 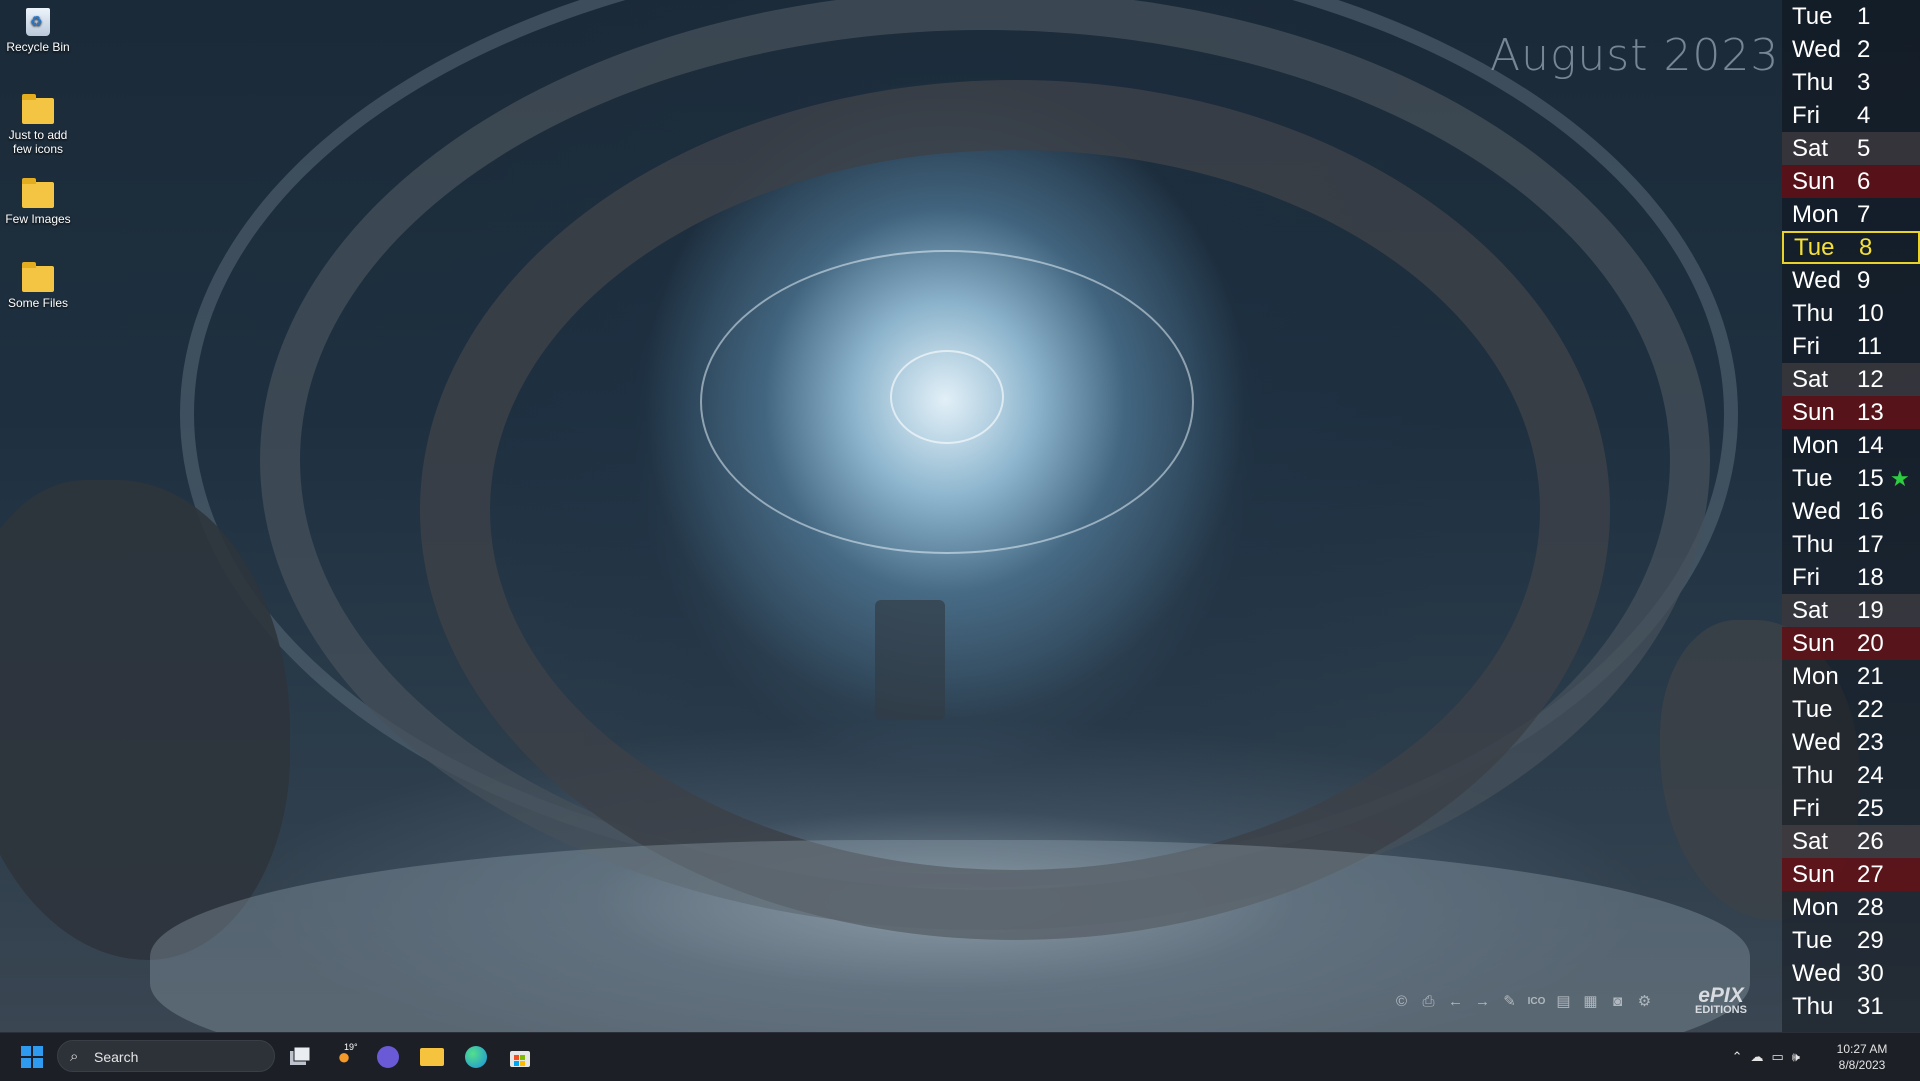 What do you see at coordinates (1870, 775) in the screenshot?
I see `calendar-day-date: 24` at bounding box center [1870, 775].